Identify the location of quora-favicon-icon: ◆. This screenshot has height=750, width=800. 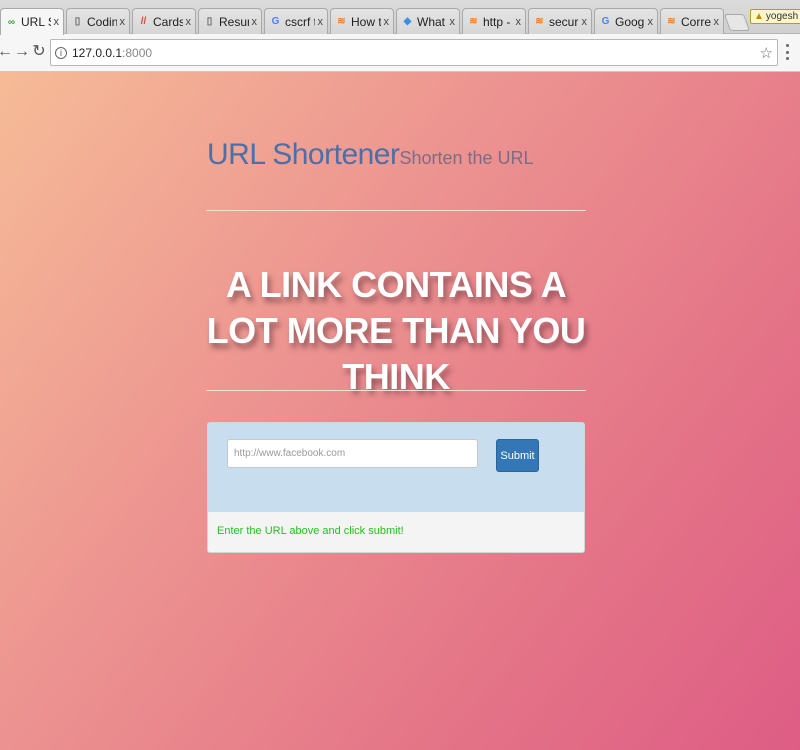
(407, 21).